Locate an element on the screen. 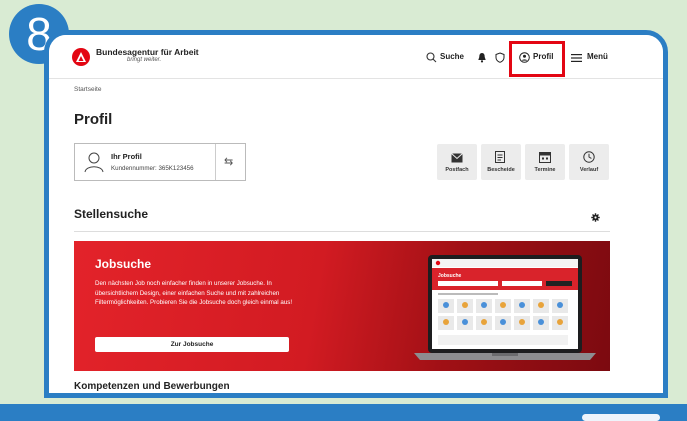 This screenshot has height=421, width=687. bell-icon is located at coordinates (482, 59).